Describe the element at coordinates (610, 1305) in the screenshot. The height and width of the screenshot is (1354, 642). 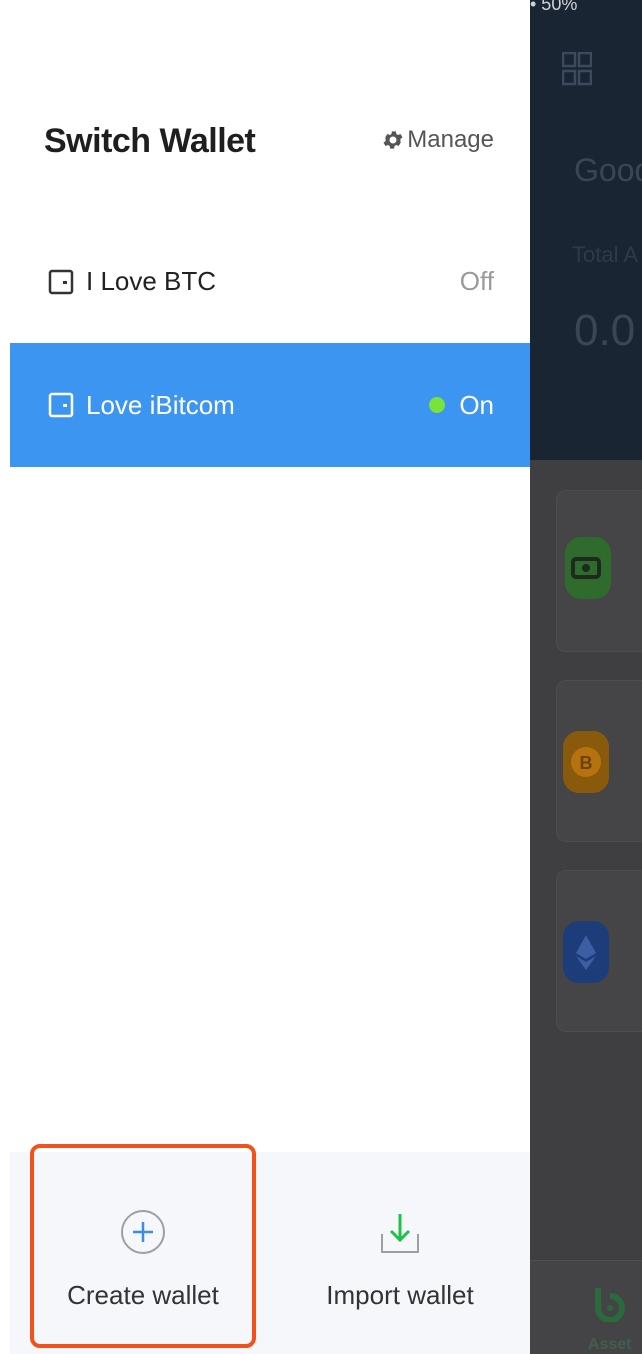
I see `asset-tab-icon` at that location.